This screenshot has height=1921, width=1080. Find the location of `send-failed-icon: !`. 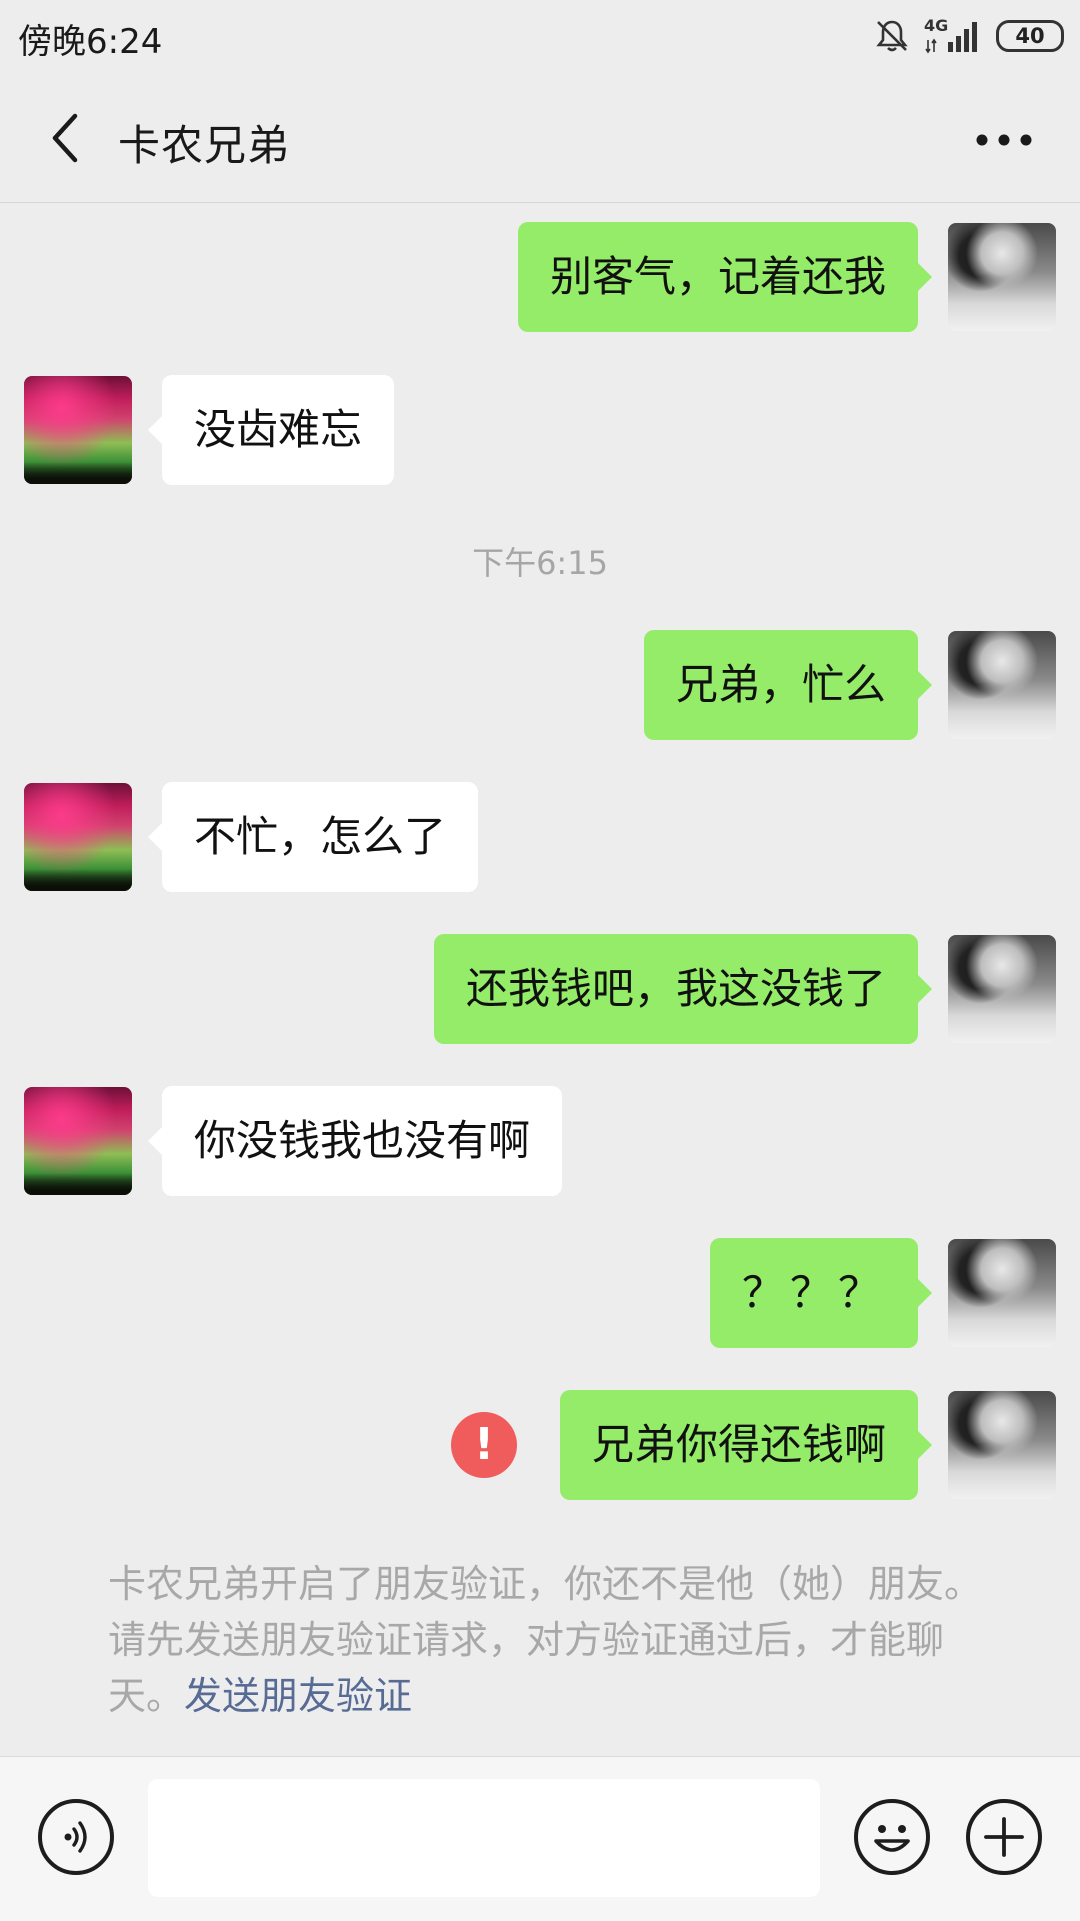

send-failed-icon: ! is located at coordinates (484, 1445).